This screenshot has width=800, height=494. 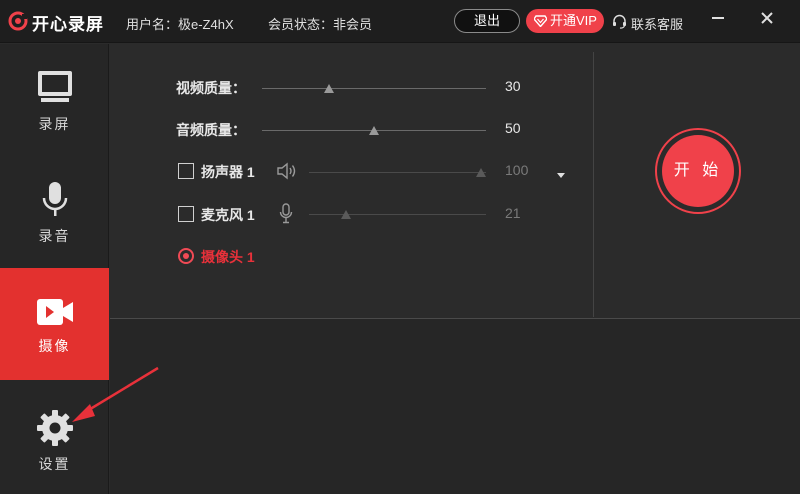 What do you see at coordinates (211, 88) in the screenshot?
I see `video-quality-label: 视频质量：` at bounding box center [211, 88].